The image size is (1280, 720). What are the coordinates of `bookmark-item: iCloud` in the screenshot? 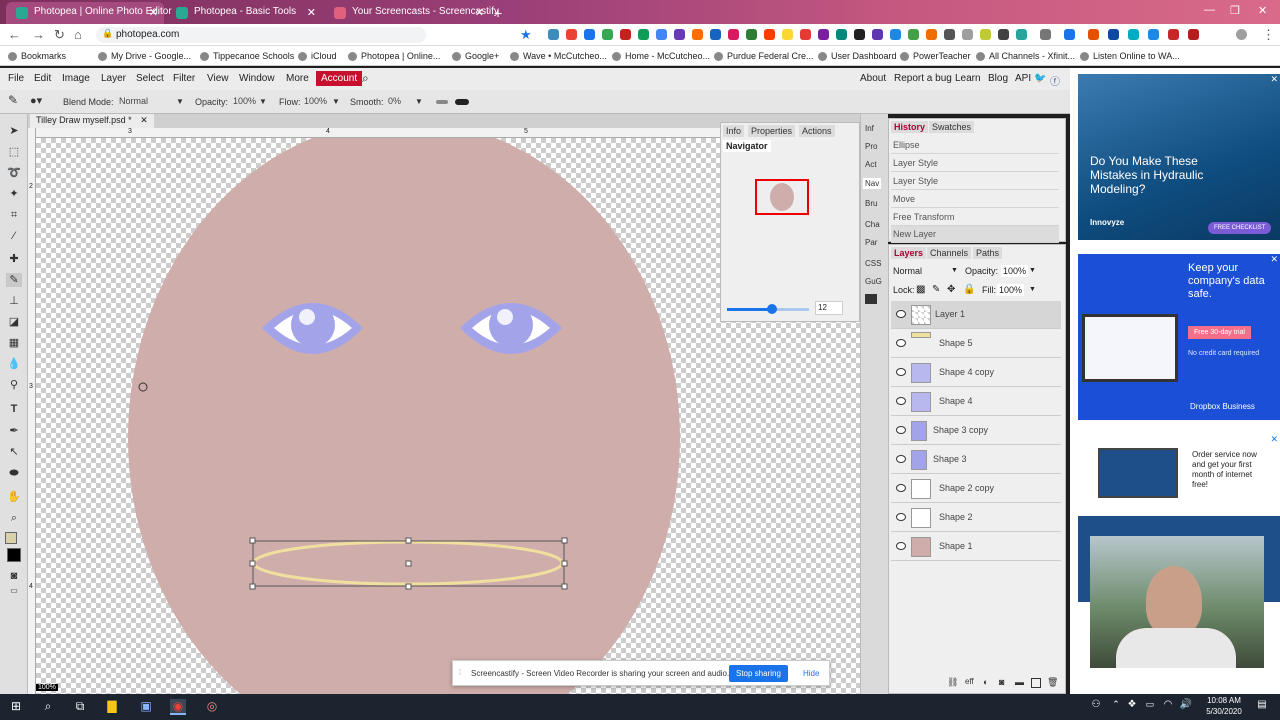 It's located at (317, 56).